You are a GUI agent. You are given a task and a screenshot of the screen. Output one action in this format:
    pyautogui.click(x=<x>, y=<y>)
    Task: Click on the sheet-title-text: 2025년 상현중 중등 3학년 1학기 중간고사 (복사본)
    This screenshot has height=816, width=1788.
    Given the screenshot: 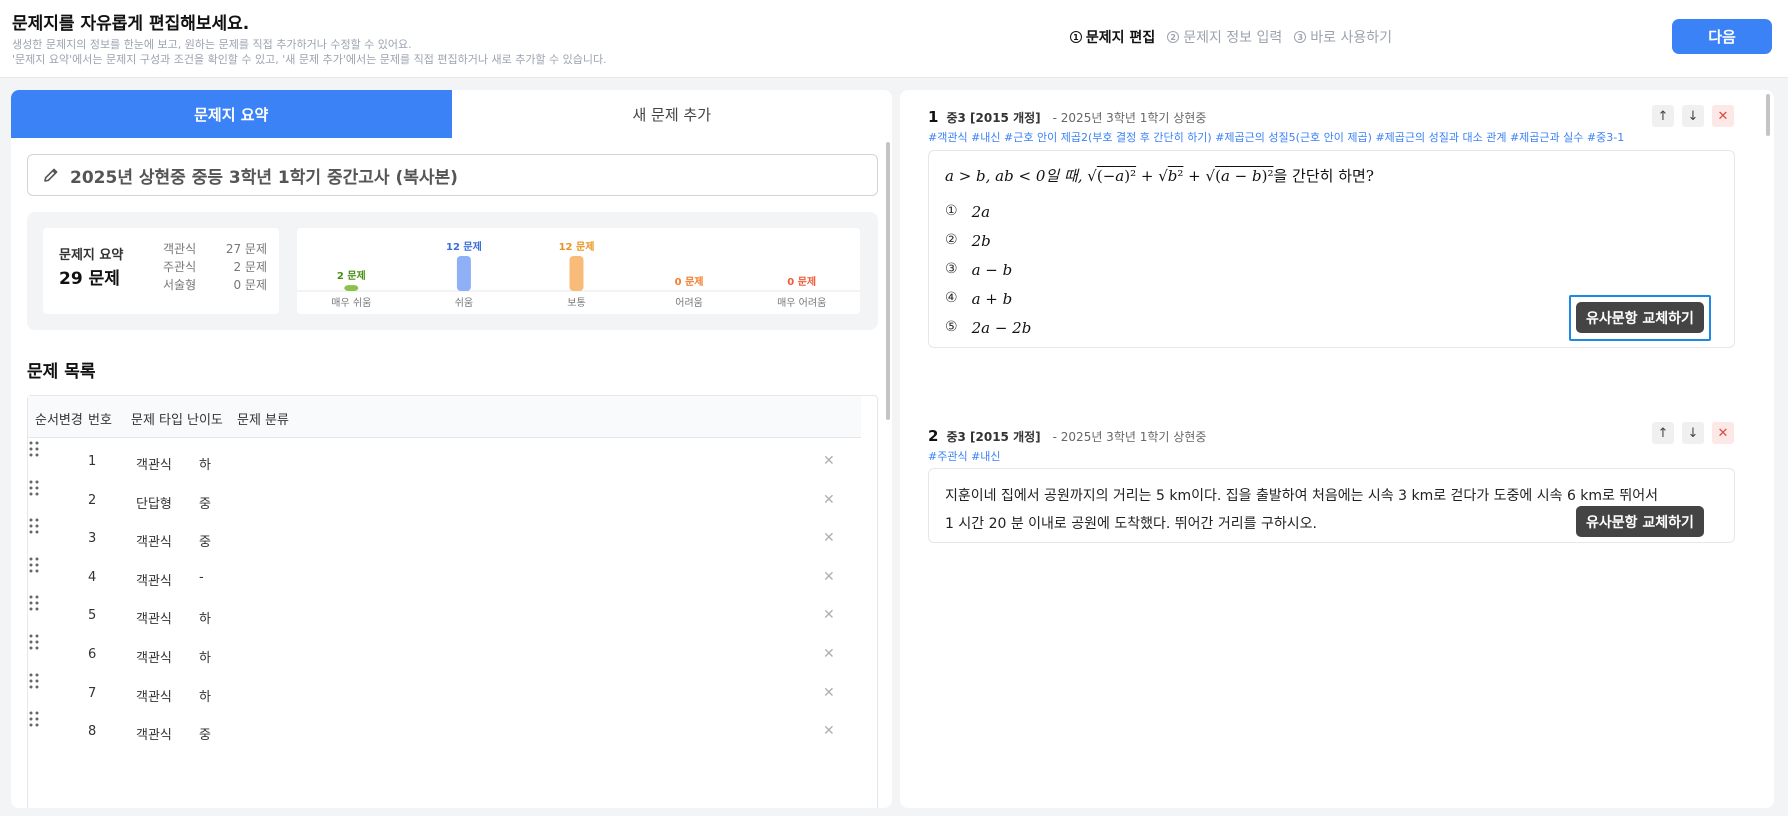 What is the action you would take?
    pyautogui.click(x=264, y=177)
    